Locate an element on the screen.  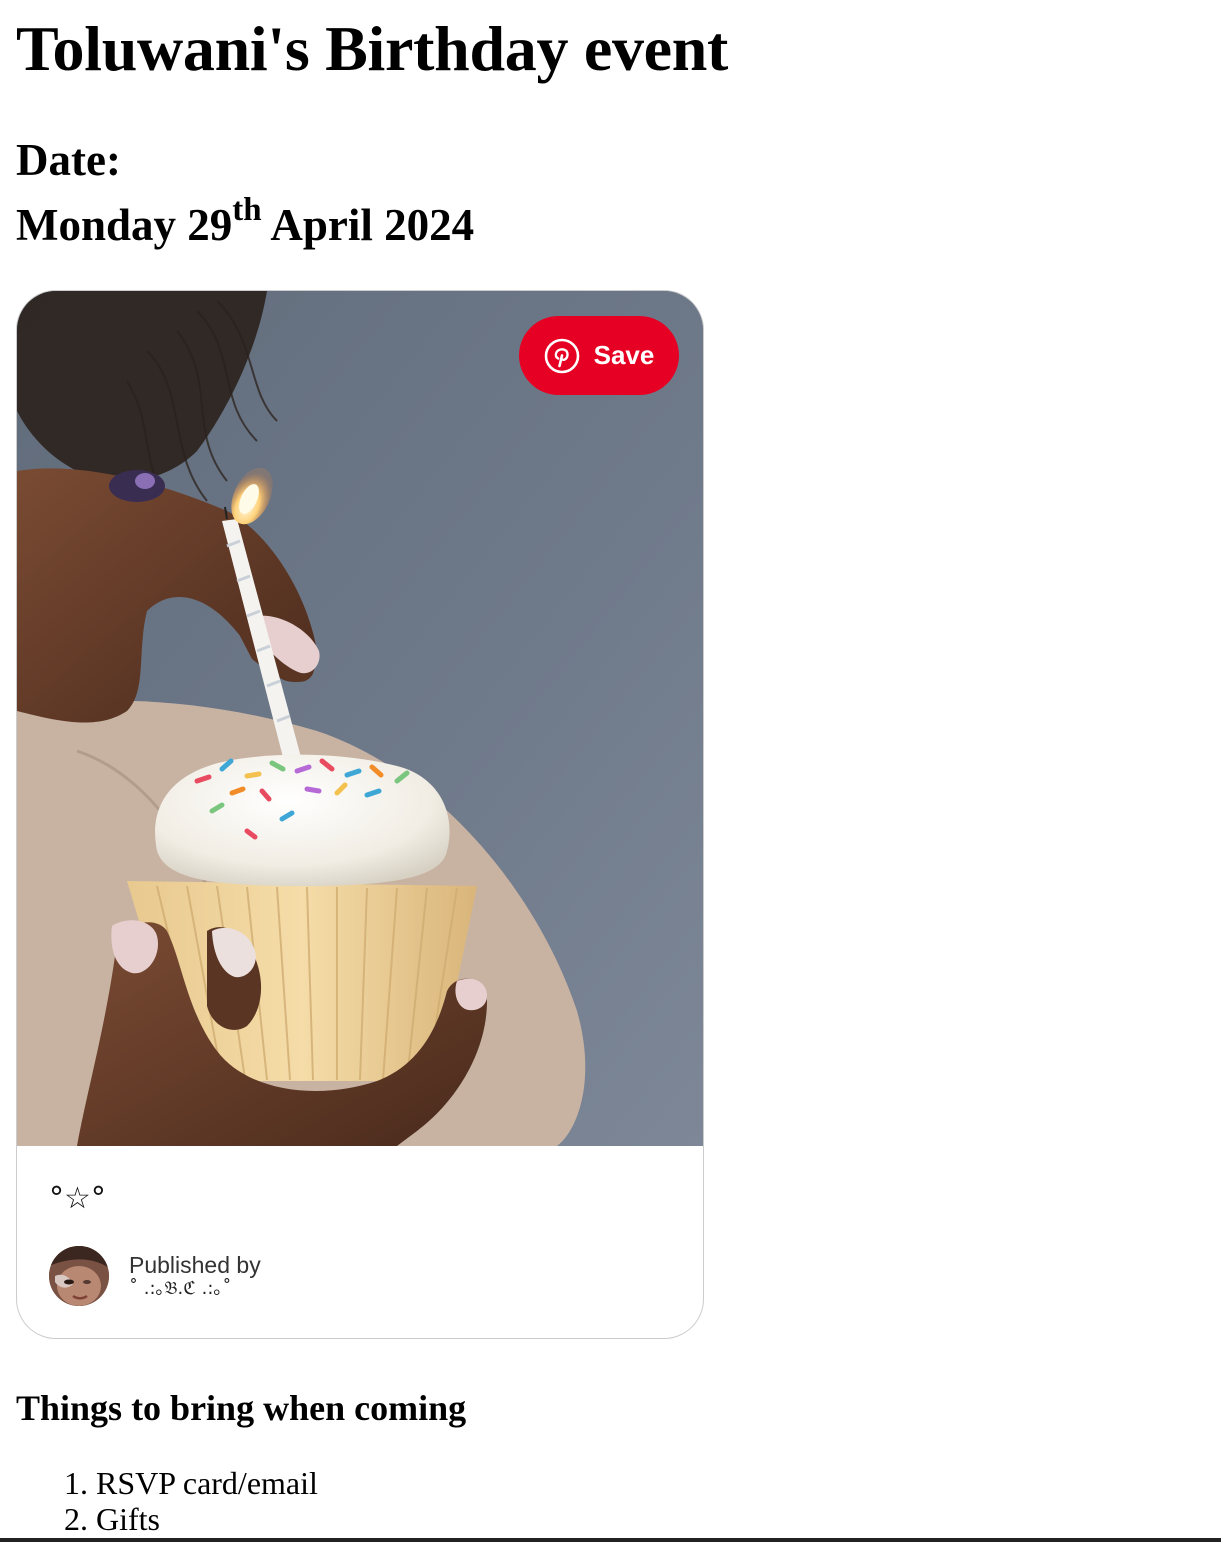
save-button: Save is located at coordinates (599, 355).